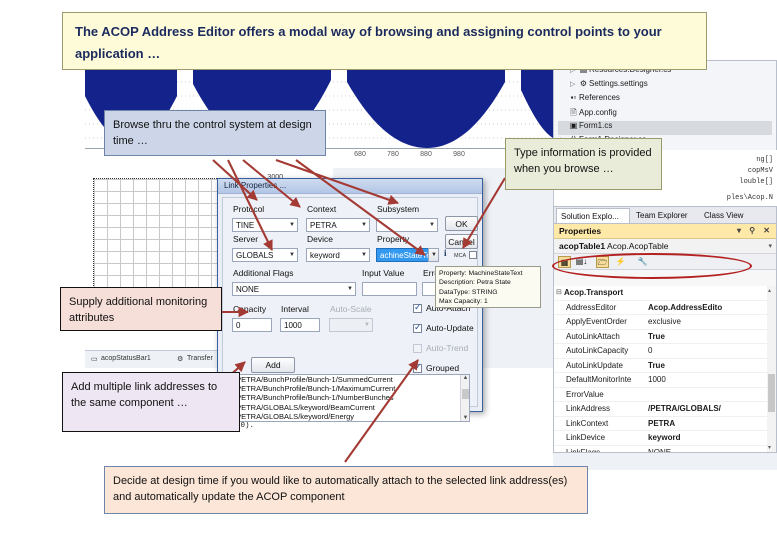  I want to click on label-subsystem: Subsystem, so click(398, 209).